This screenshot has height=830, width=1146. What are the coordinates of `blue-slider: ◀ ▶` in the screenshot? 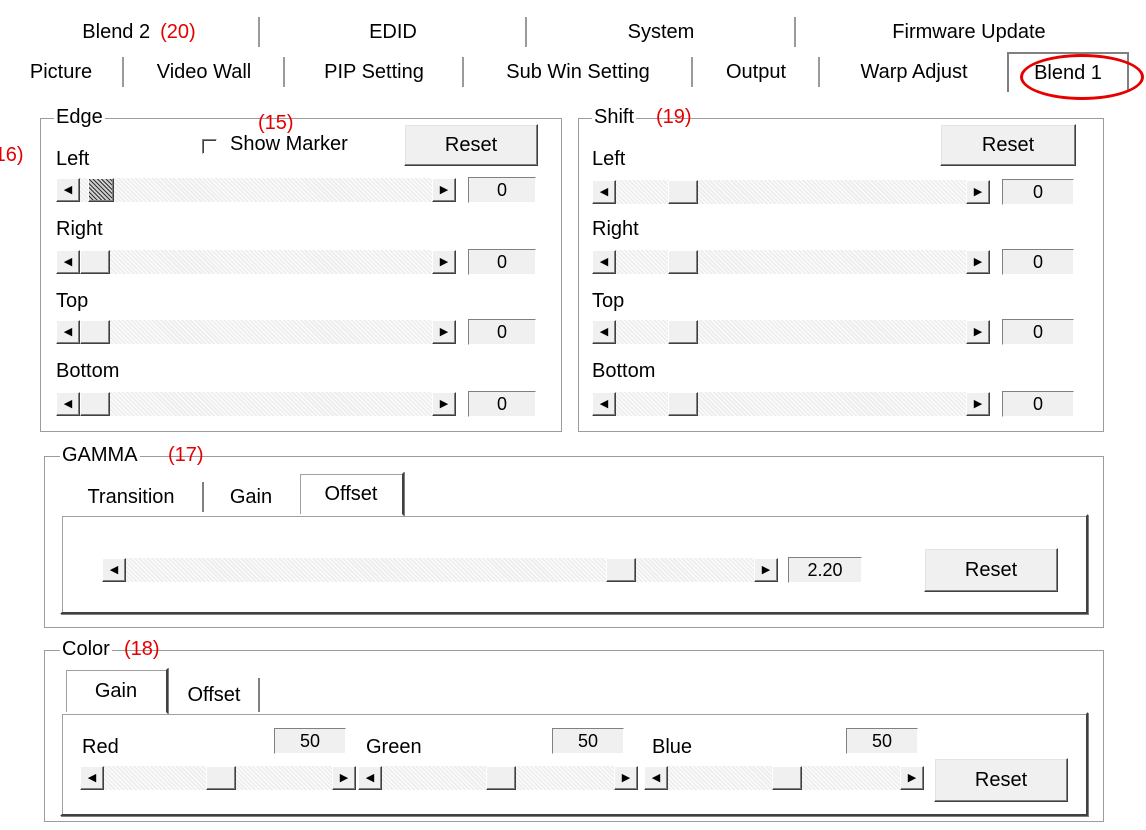 It's located at (784, 778).